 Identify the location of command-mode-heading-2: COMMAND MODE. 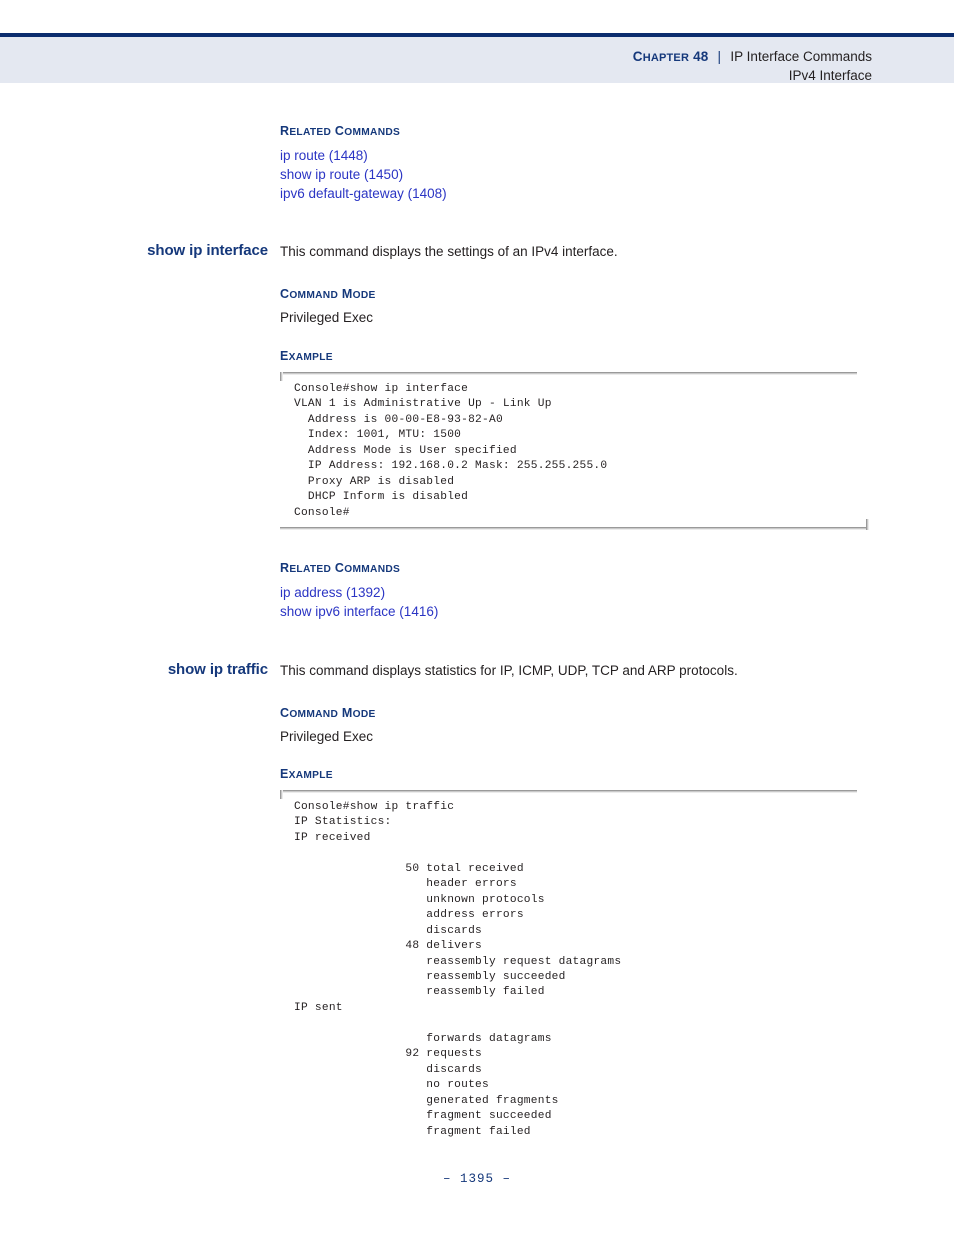
(328, 713).